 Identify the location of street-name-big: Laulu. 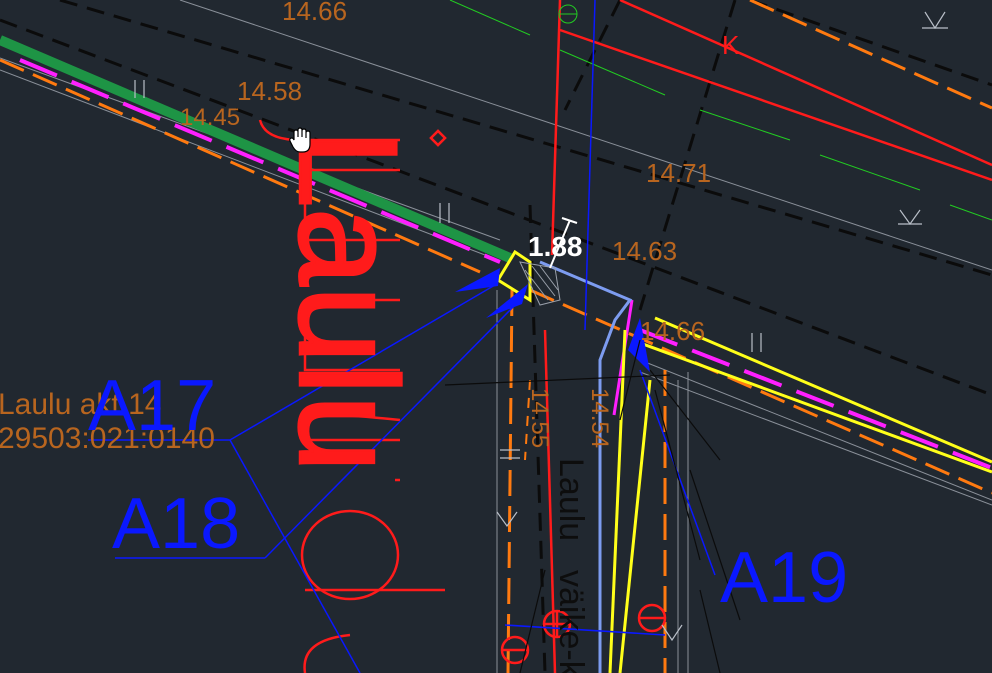
(348, 301).